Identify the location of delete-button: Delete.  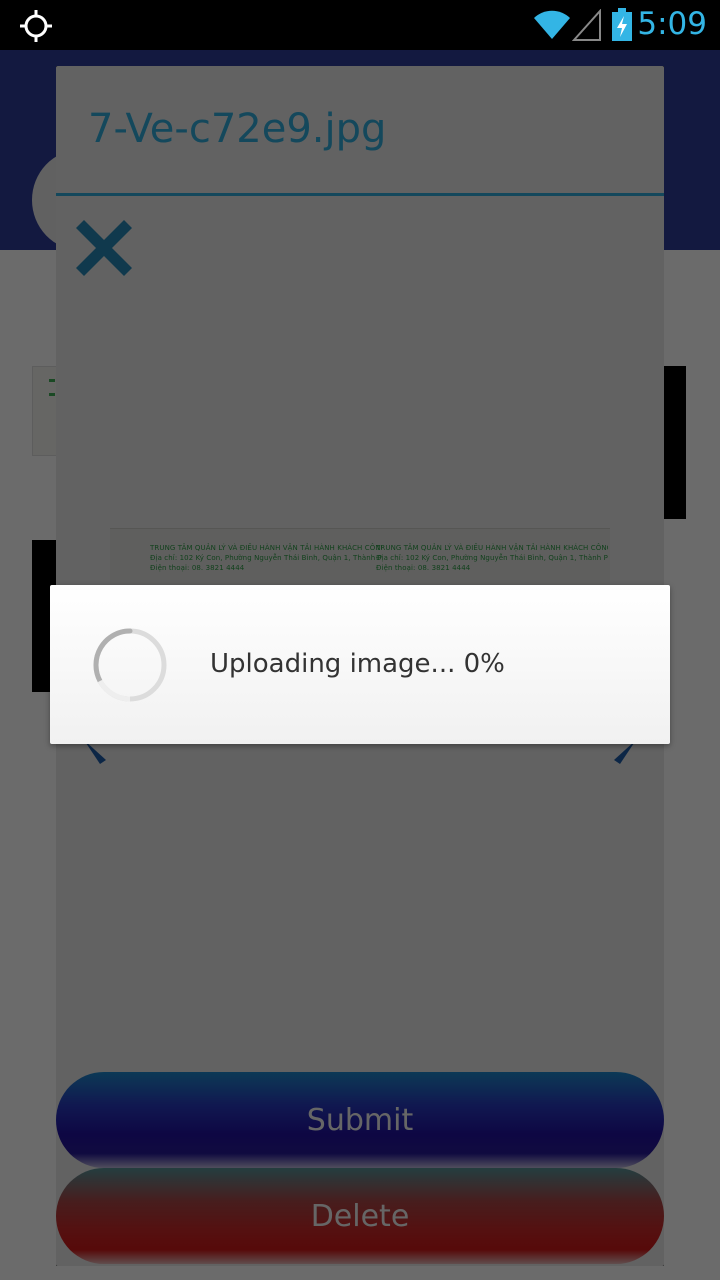
(360, 1216).